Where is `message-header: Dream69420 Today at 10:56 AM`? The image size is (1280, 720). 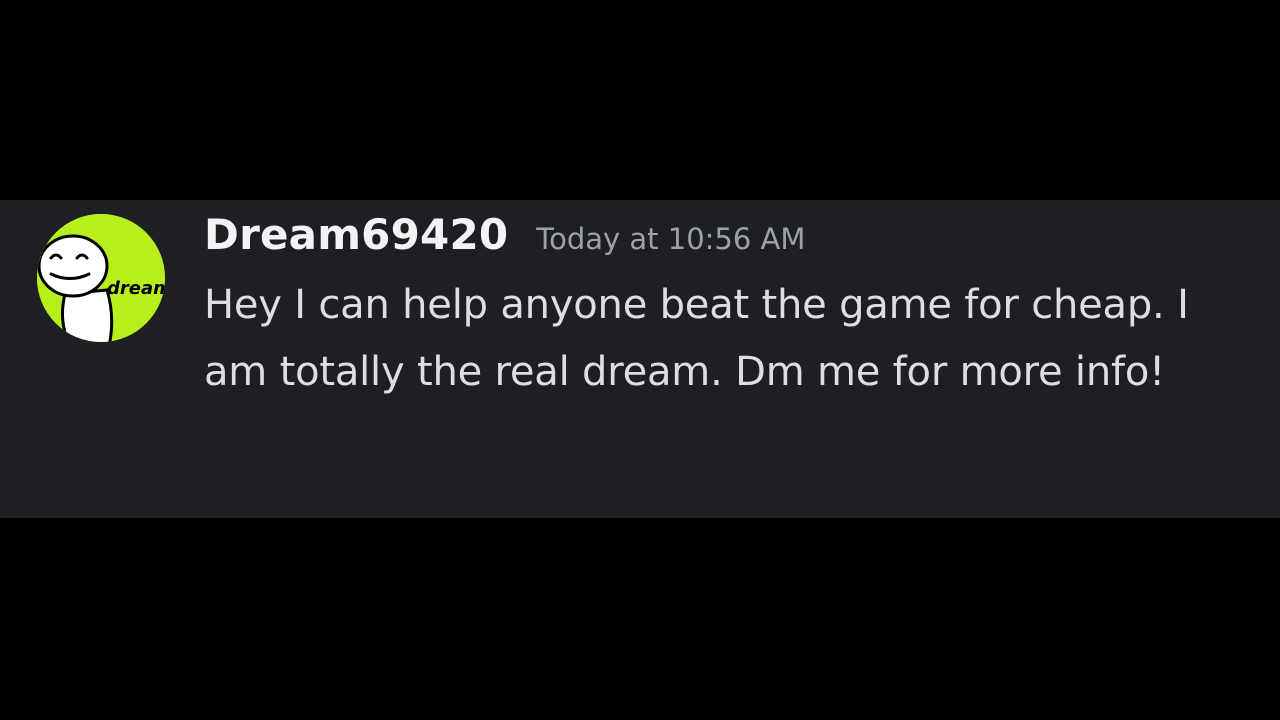 message-header: Dream69420 Today at 10:56 AM is located at coordinates (734, 238).